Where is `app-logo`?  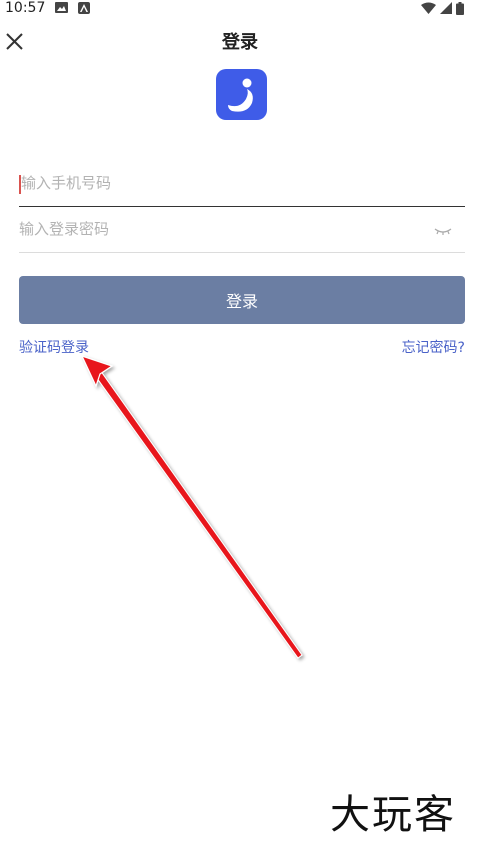
app-logo is located at coordinates (241, 94).